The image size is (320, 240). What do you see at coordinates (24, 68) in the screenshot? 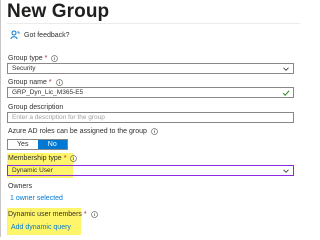
I see `group-type-value: Security` at bounding box center [24, 68].